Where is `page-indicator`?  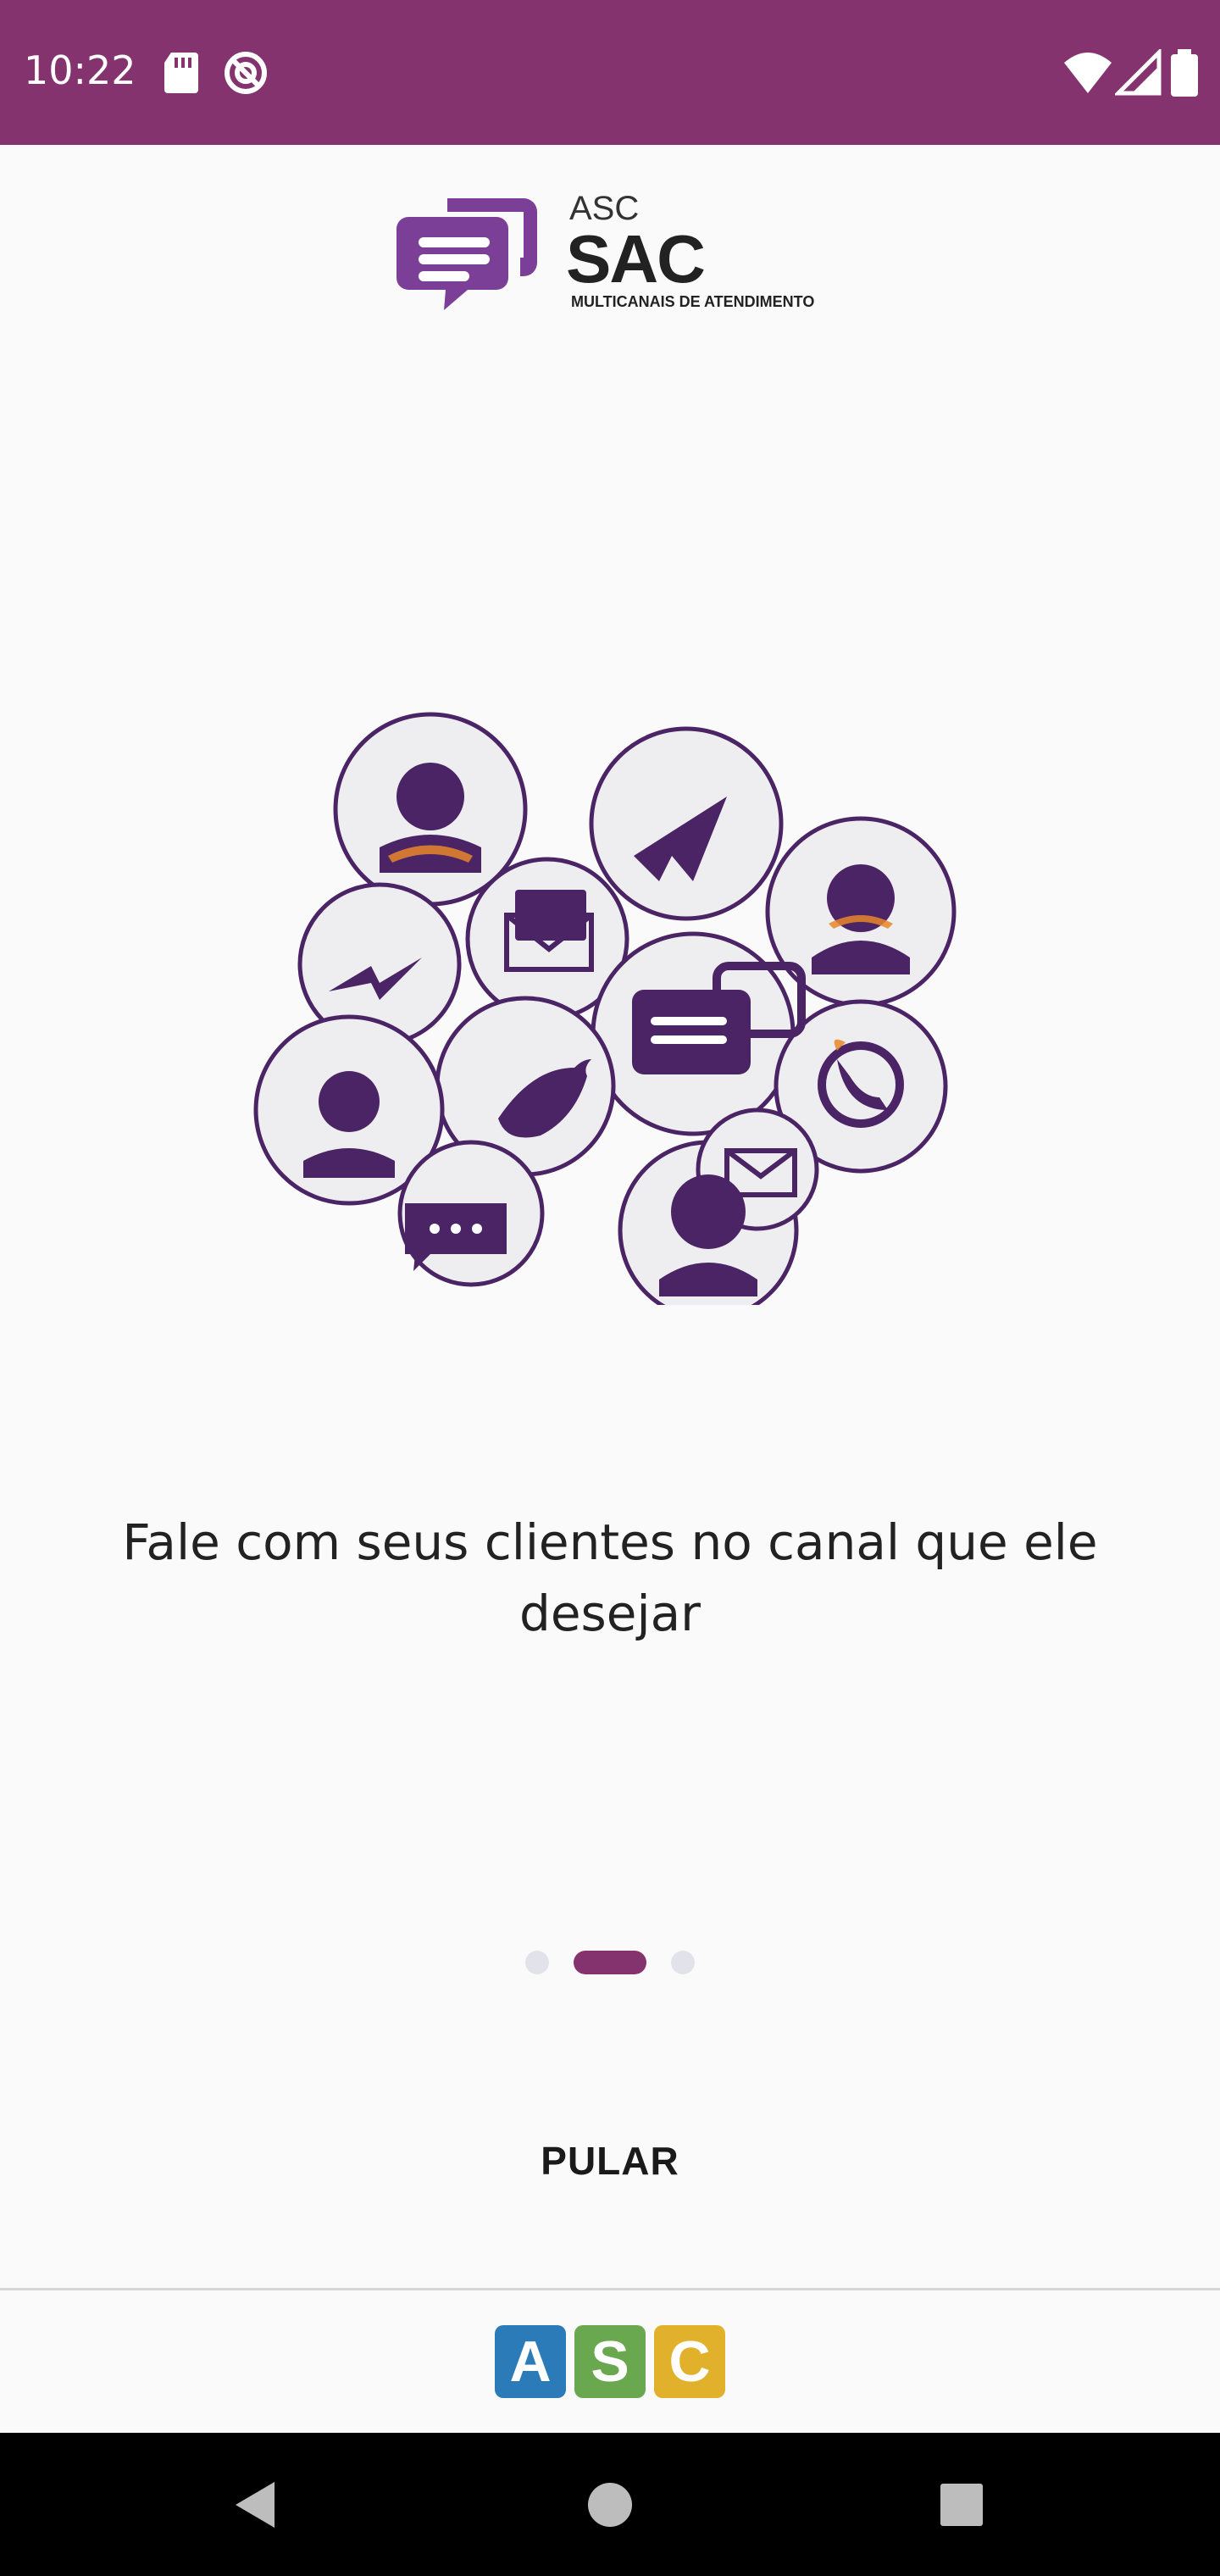 page-indicator is located at coordinates (610, 1962).